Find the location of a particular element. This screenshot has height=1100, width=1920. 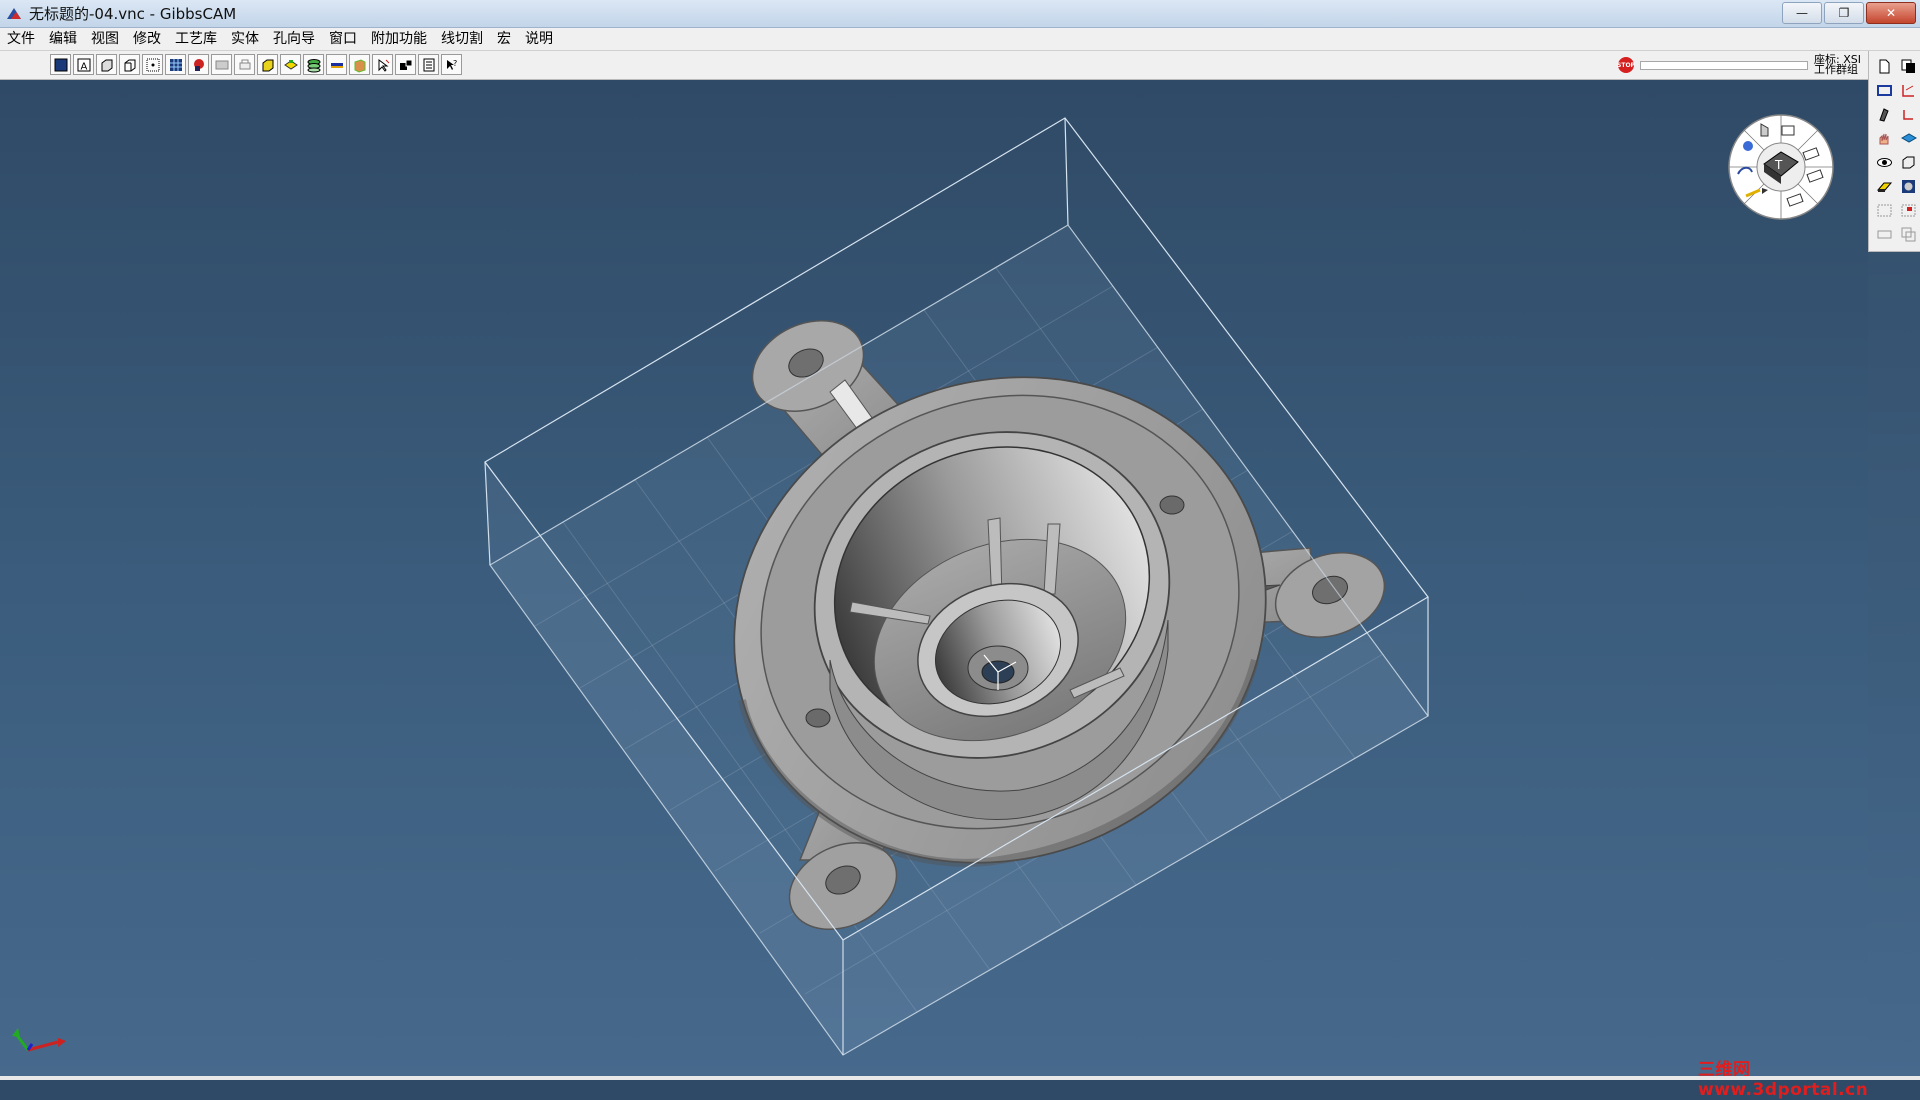

grey-copy-icon is located at coordinates (1908, 234).